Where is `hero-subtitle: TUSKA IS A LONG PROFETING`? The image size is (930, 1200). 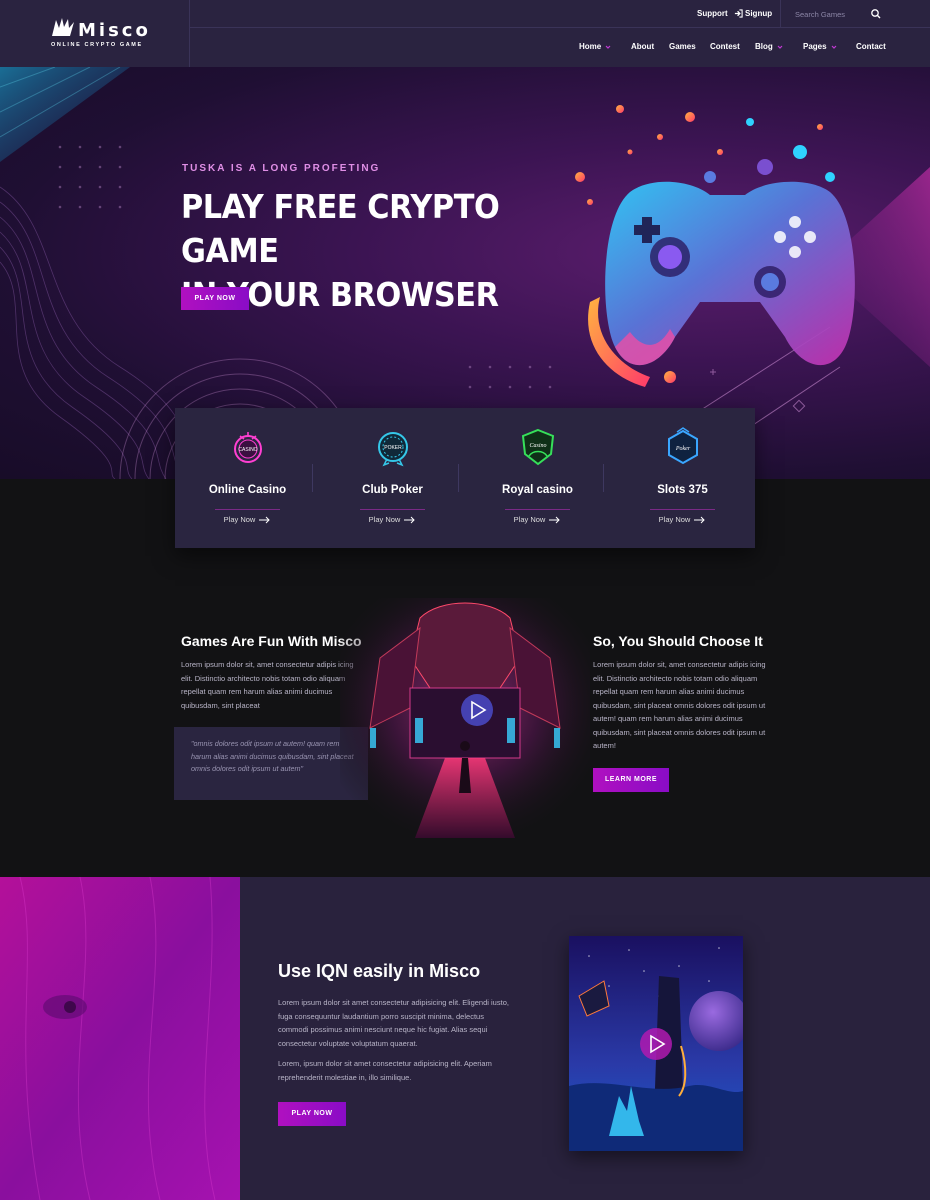 hero-subtitle: TUSKA IS A LONG PROFETING is located at coordinates (281, 168).